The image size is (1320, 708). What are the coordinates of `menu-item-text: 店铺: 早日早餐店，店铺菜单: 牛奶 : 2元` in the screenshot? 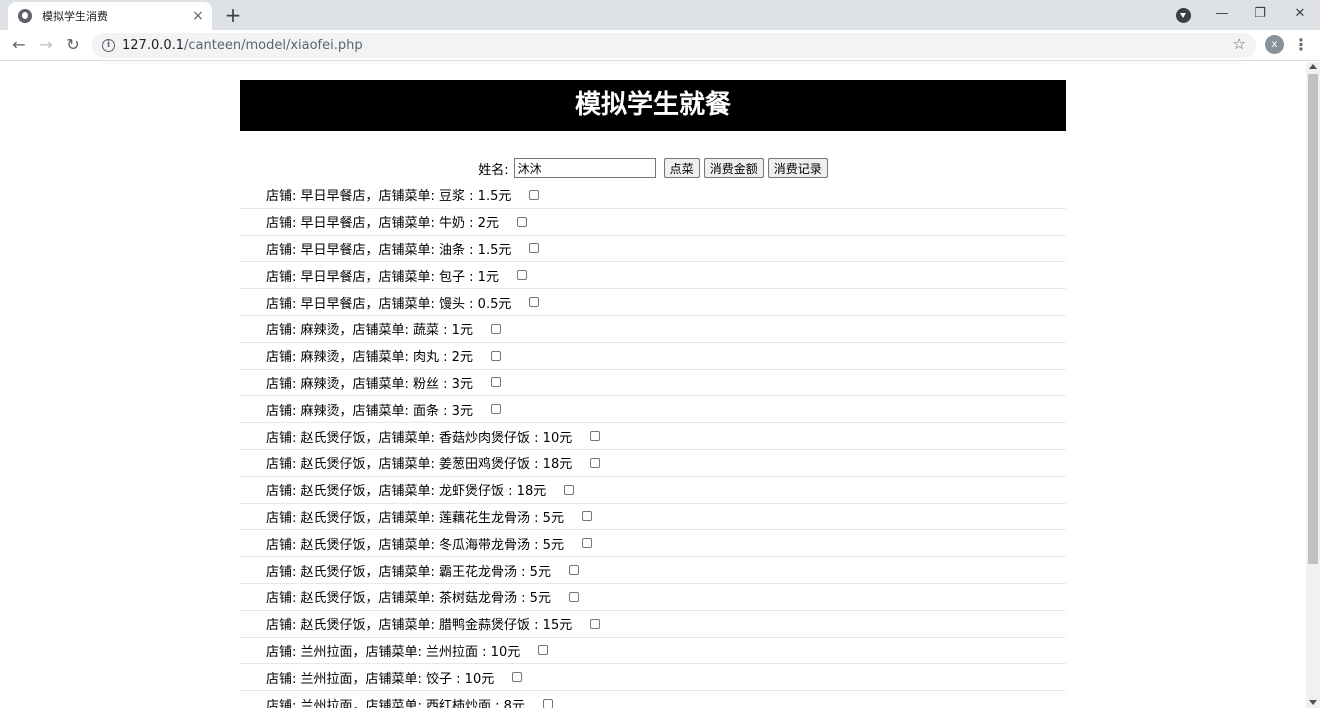 It's located at (382, 224).